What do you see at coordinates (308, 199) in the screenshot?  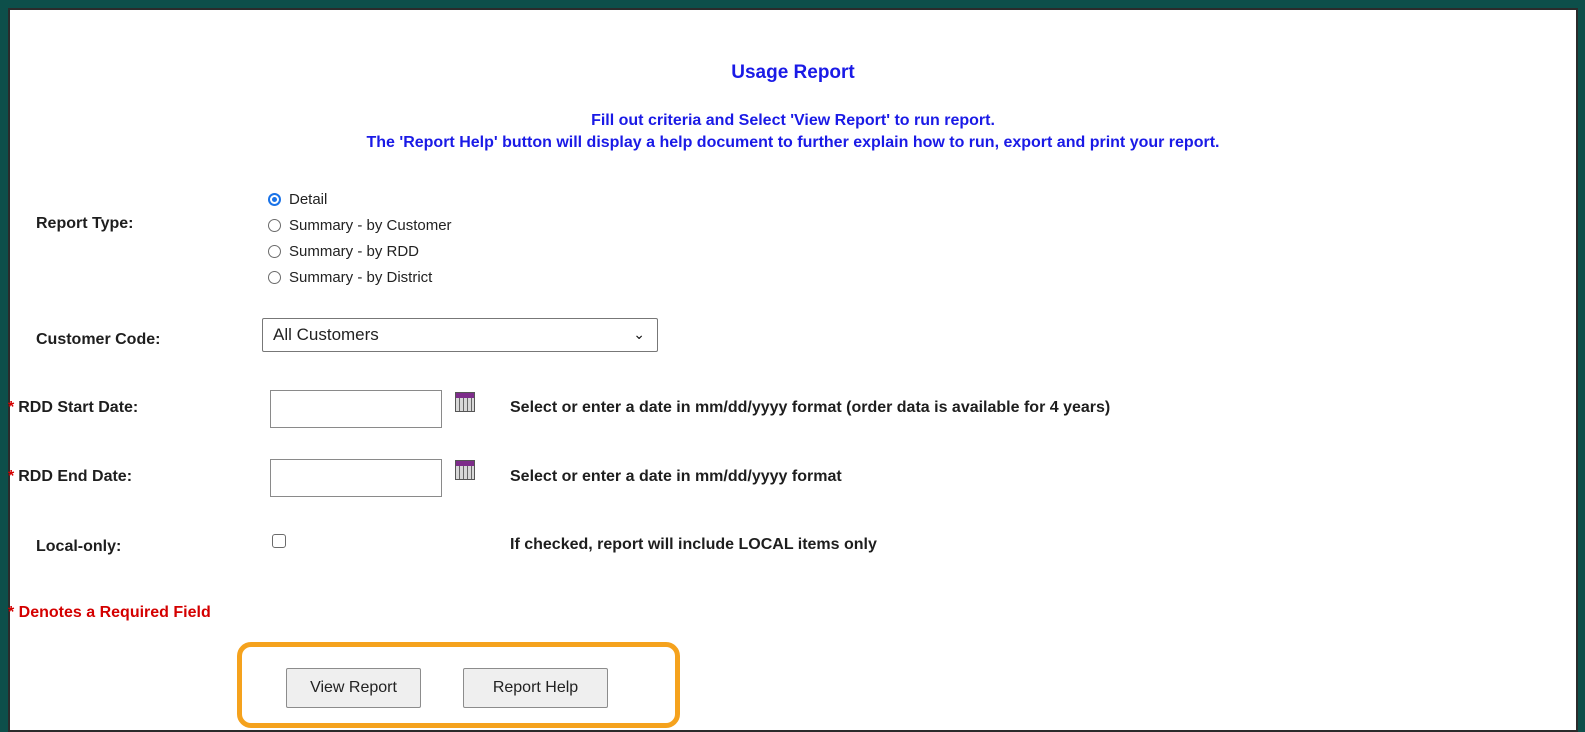 I see `radio-label-detail: Detail` at bounding box center [308, 199].